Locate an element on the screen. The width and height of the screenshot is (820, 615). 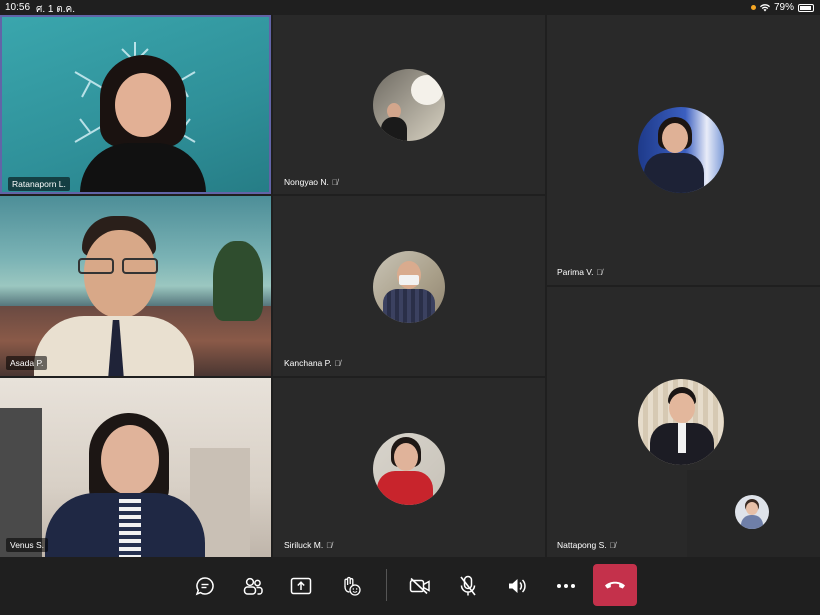
participant-name: Siriluck M. is located at coordinates (304, 545).